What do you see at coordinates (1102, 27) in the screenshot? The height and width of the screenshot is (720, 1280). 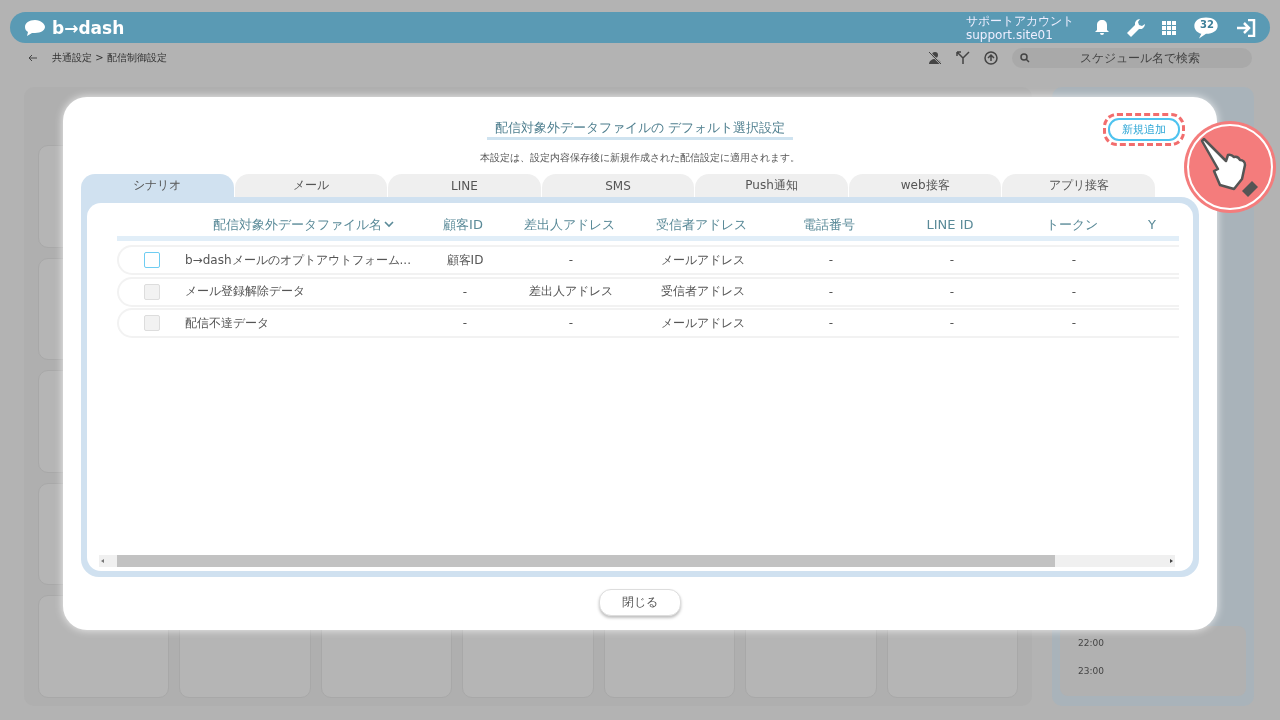 I see `bell-icon` at bounding box center [1102, 27].